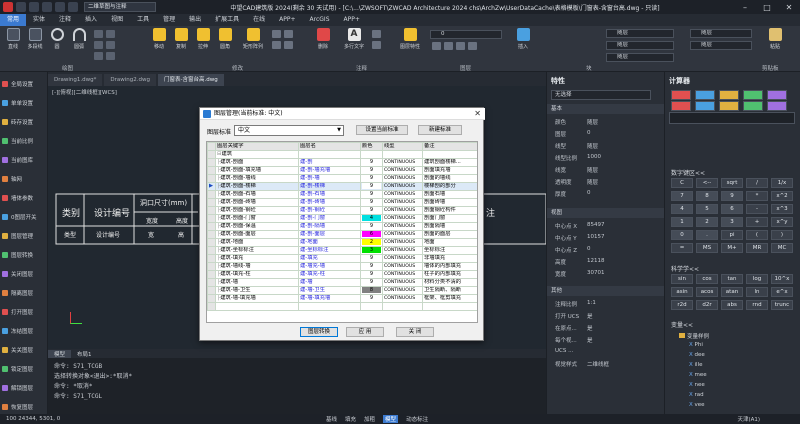 The image size is (800, 424). Describe the element at coordinates (65, 20) in the screenshot. I see `tab-annotate: 注释` at that location.